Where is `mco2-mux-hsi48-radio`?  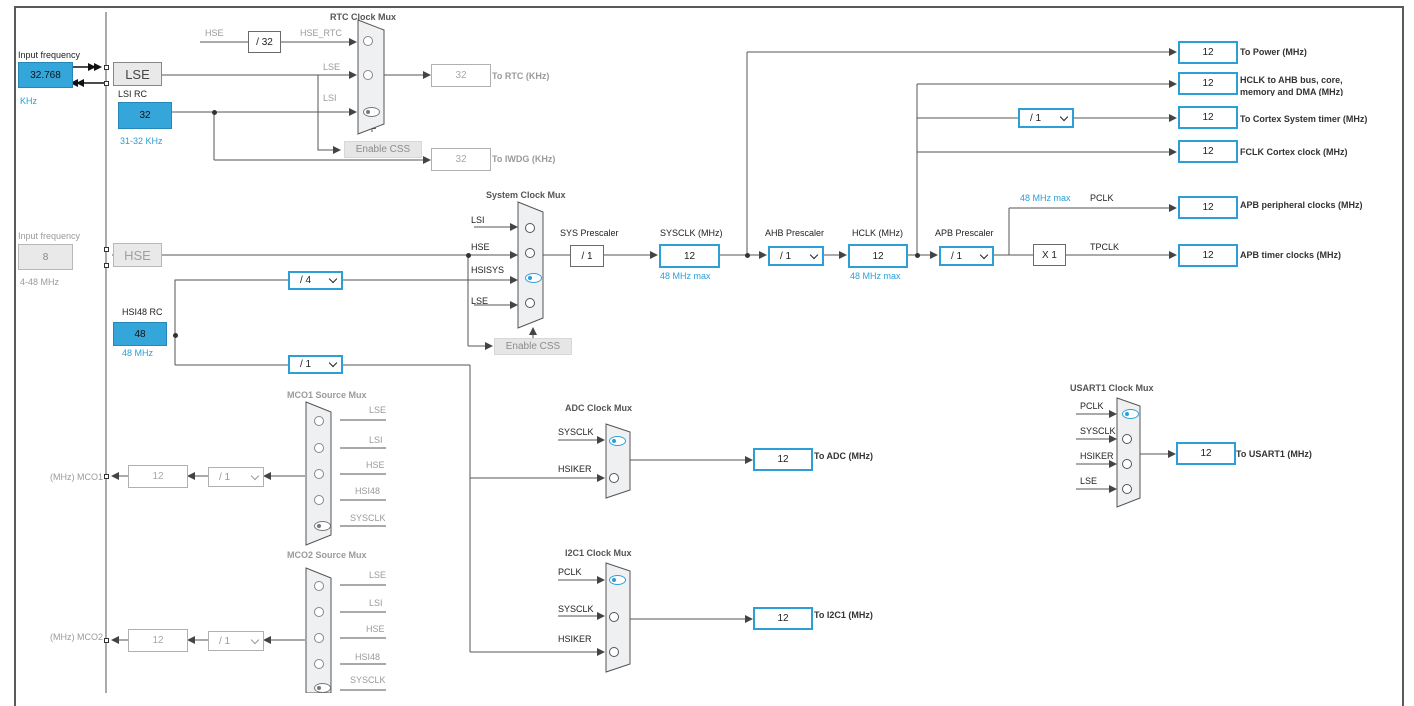 mco2-mux-hsi48-radio is located at coordinates (319, 664).